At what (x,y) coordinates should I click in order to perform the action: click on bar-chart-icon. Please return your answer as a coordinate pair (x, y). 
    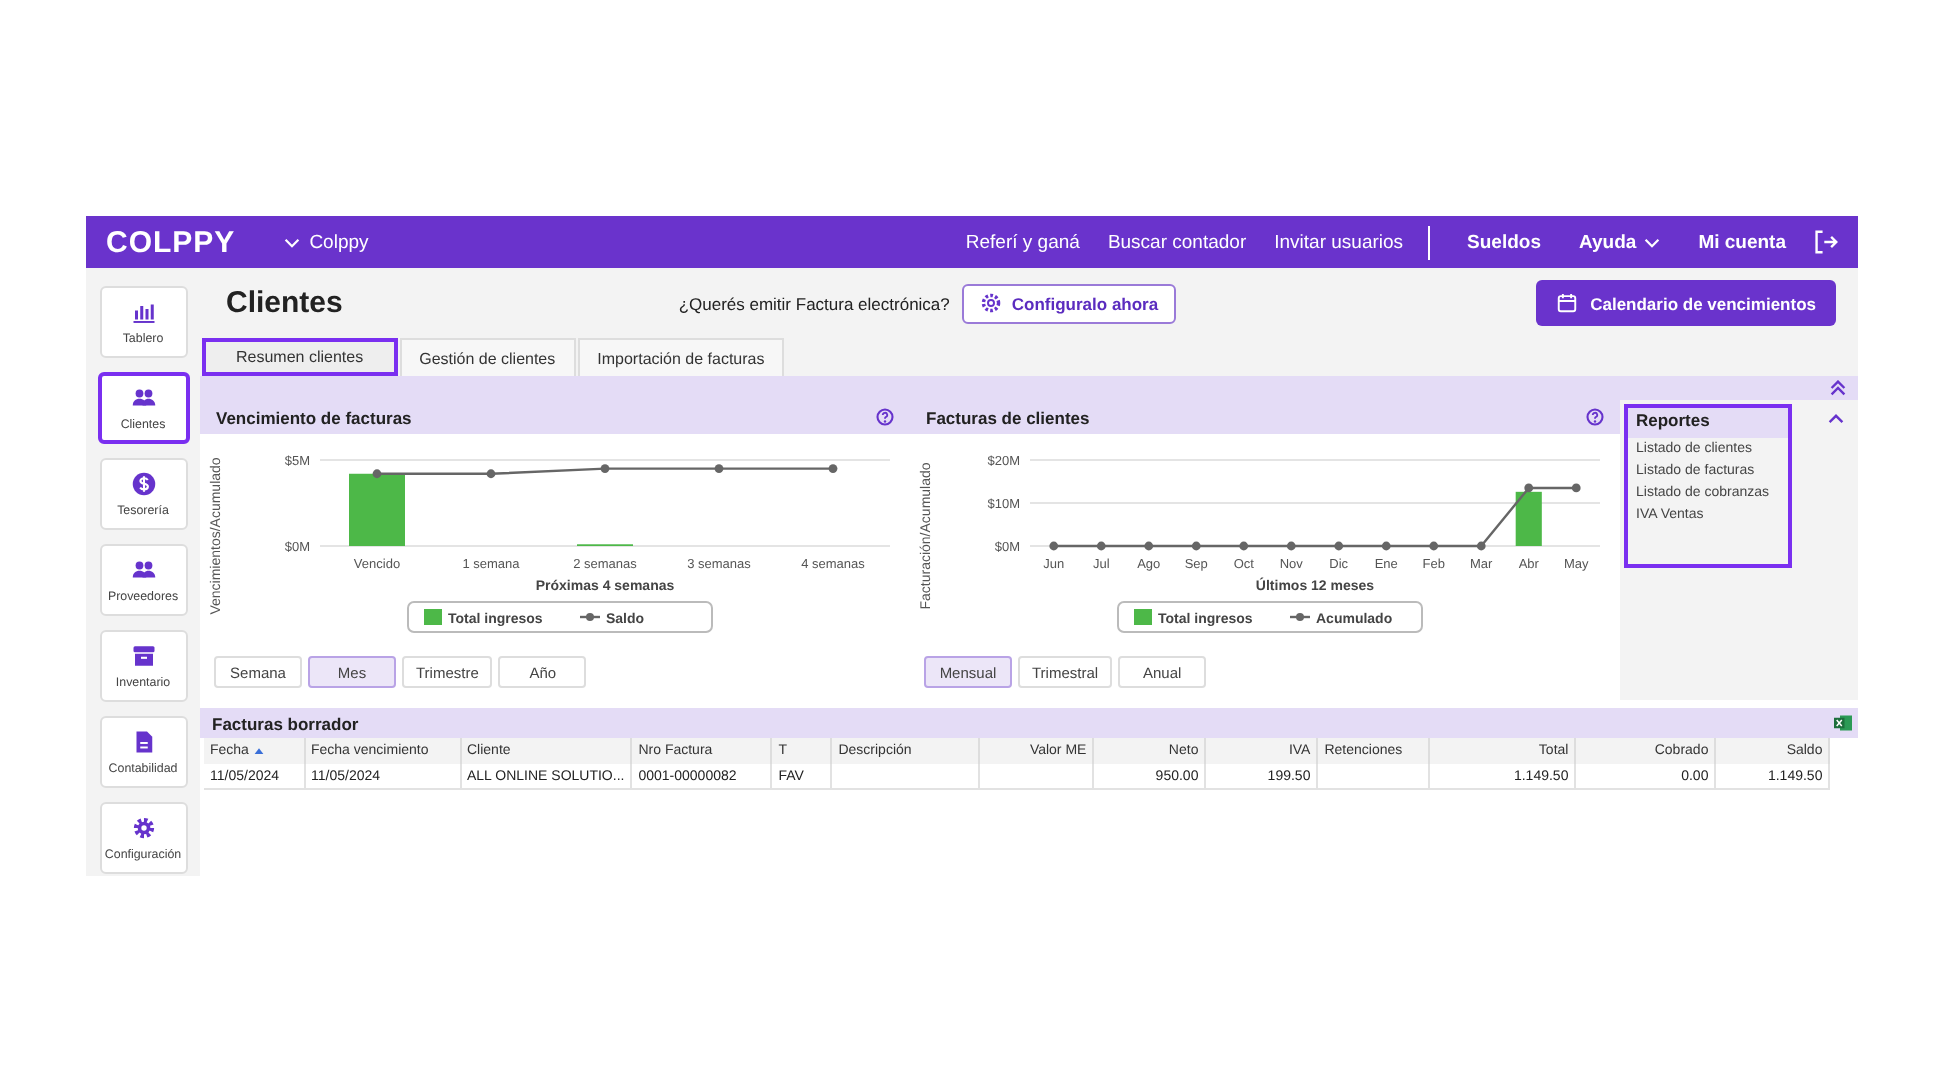
    Looking at the image, I should click on (143, 311).